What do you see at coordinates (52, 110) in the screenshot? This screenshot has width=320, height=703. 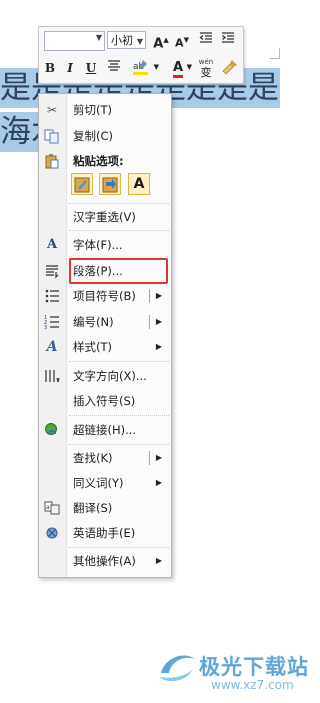 I see `scissors-icon: ✂` at bounding box center [52, 110].